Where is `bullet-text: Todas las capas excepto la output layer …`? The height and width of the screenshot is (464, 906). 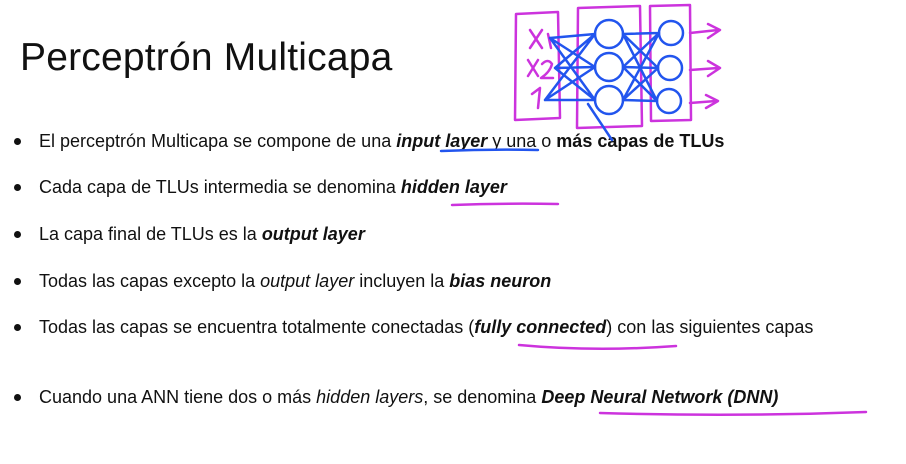 bullet-text: Todas las capas excepto la output layer … is located at coordinates (456, 281).